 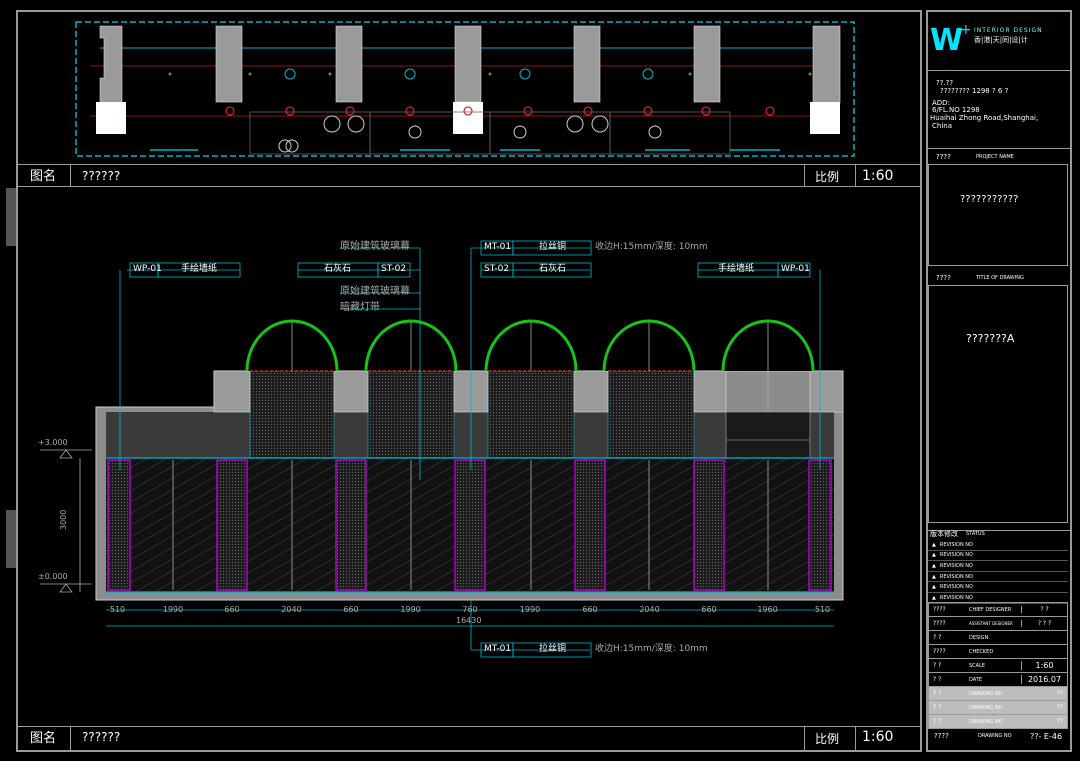 I want to click on dim-12: 1960, so click(x=767, y=609).